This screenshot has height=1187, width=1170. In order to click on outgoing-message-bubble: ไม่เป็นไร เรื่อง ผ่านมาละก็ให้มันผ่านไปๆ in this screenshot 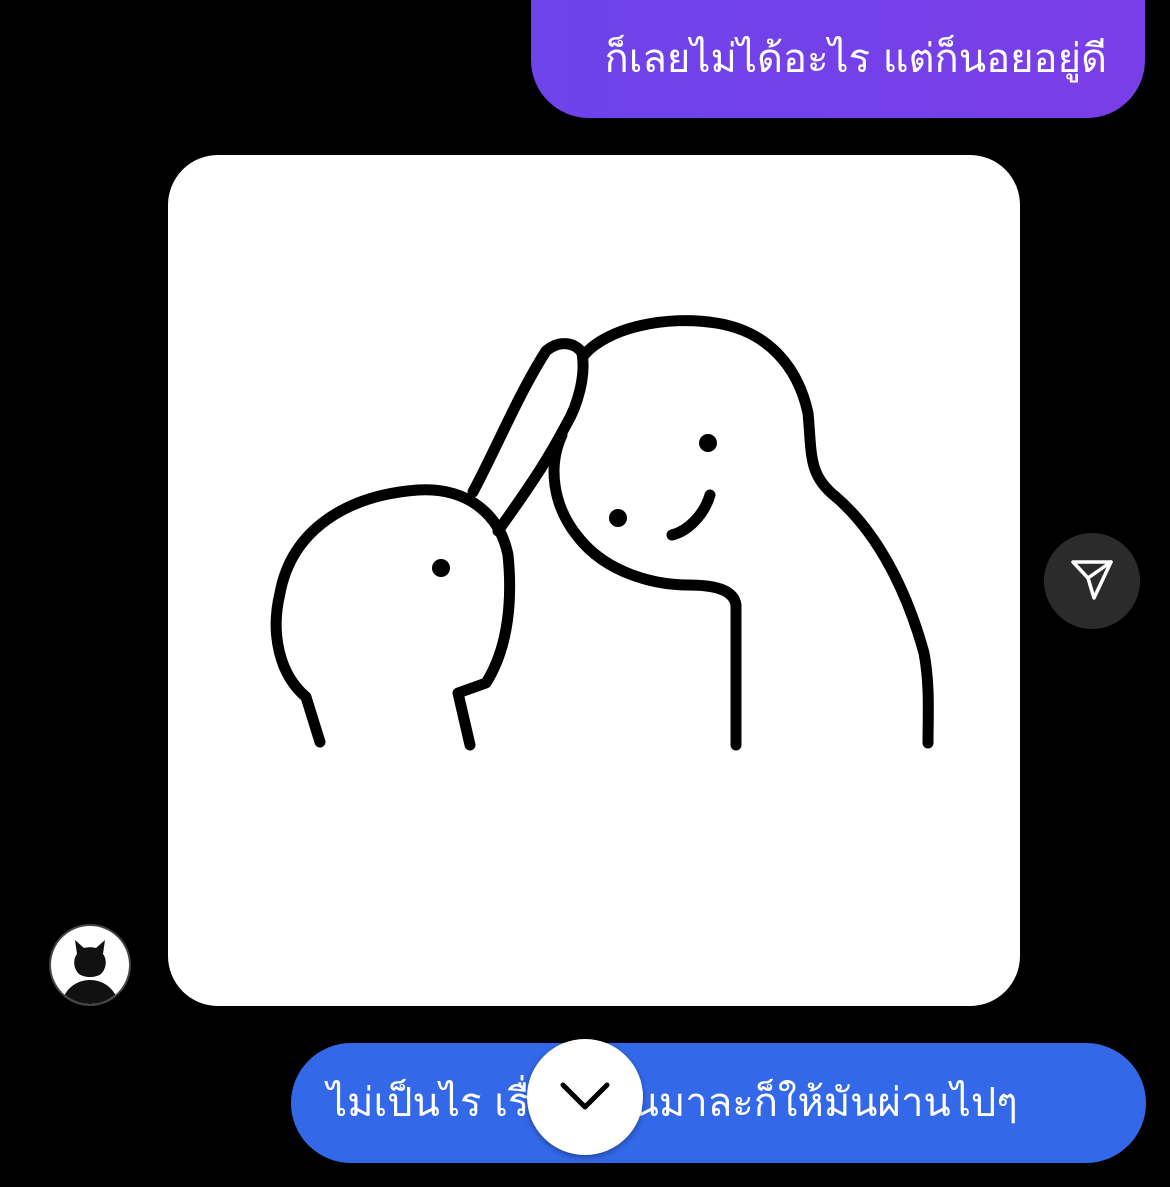, I will do `click(718, 1103)`.